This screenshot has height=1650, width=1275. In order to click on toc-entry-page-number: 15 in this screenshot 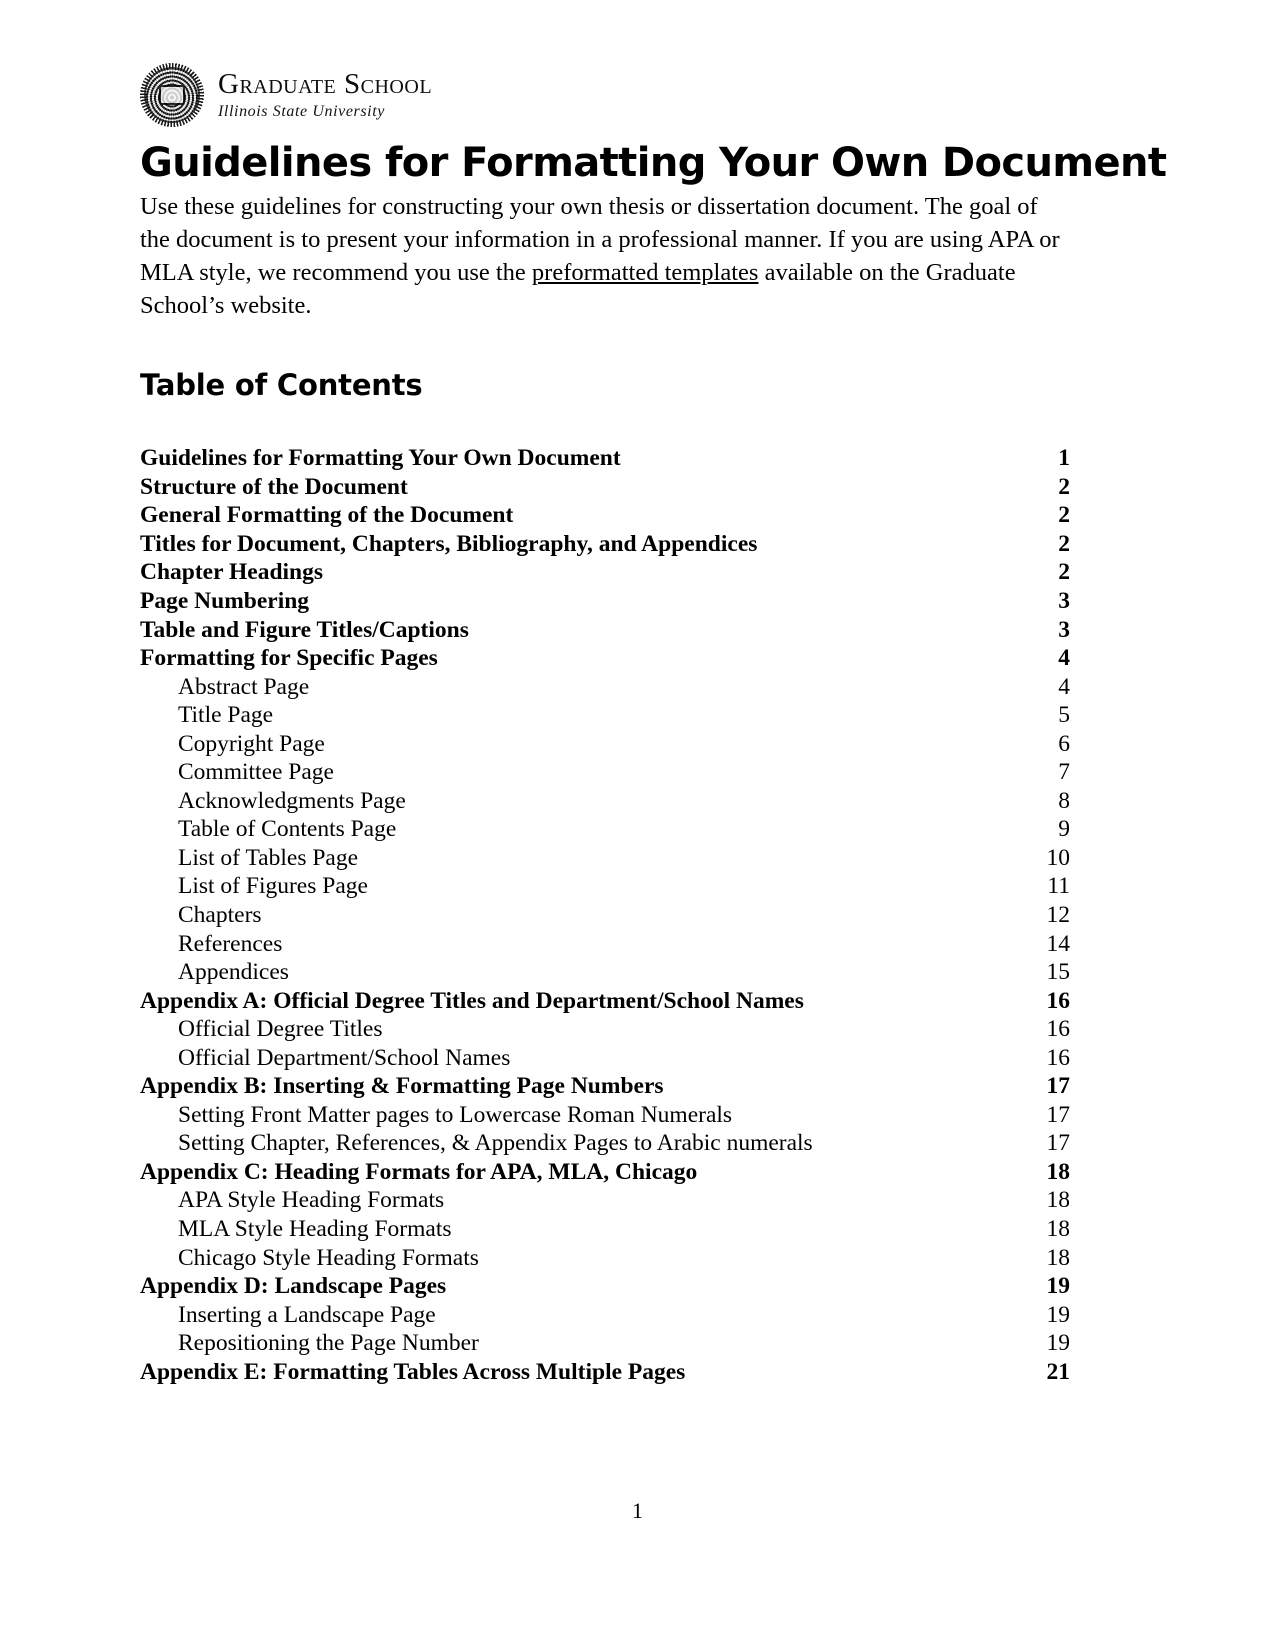, I will do `click(1058, 972)`.